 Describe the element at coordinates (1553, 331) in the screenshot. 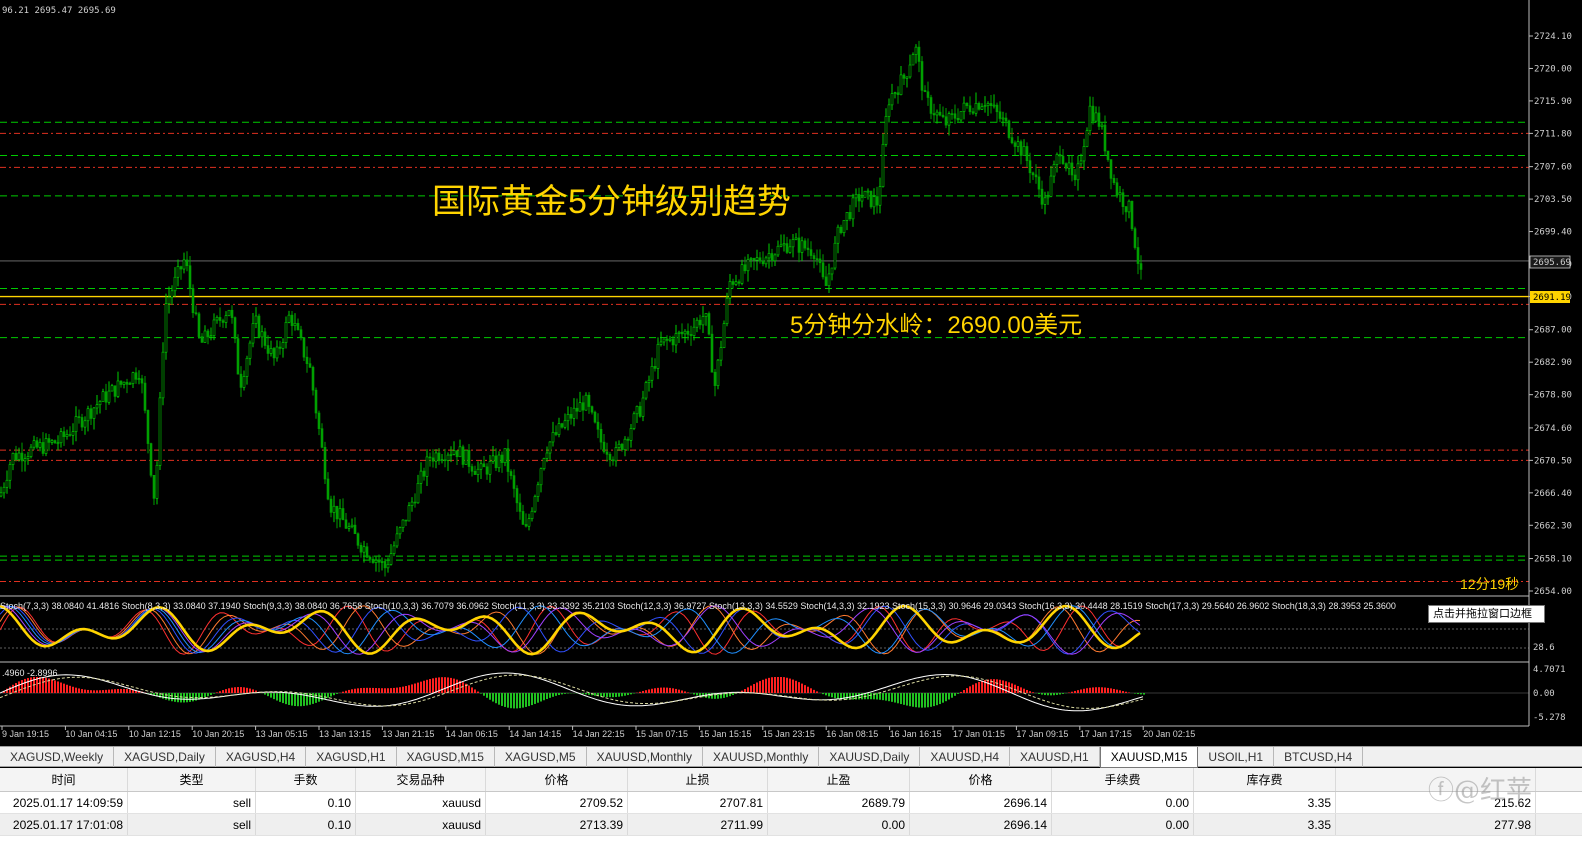

I see `price-tick-label: 2687.00` at that location.